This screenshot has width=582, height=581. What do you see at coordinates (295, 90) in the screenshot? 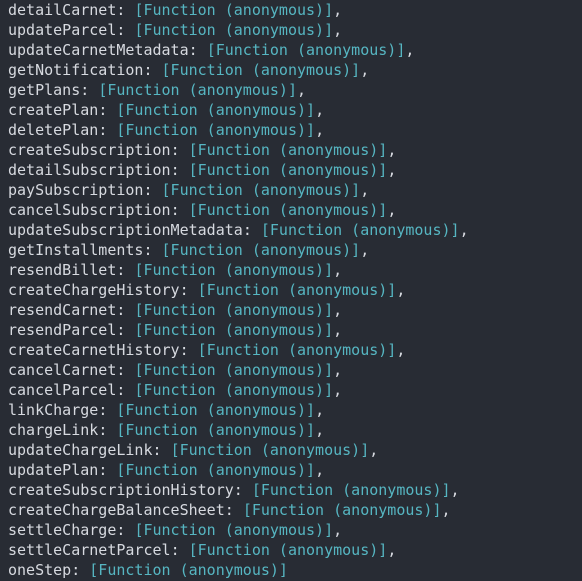
I see `console-line: getPlans: [Function (anonymous)],` at bounding box center [295, 90].